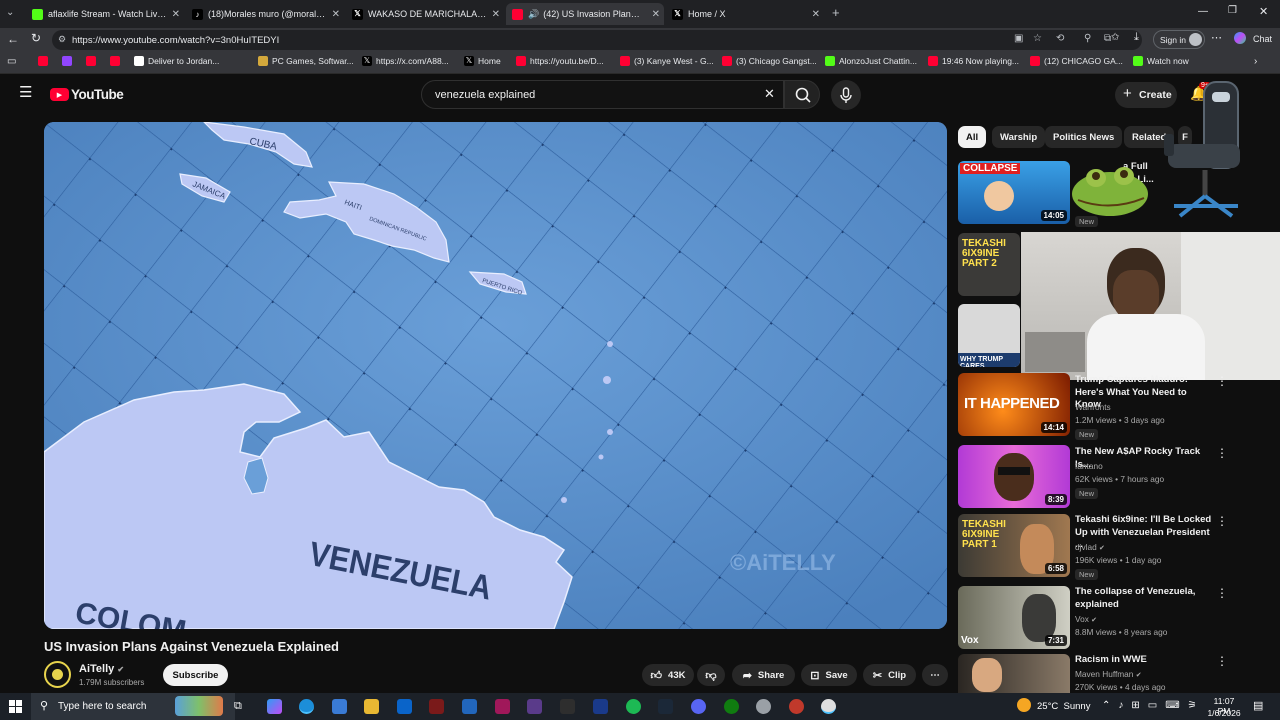 The width and height of the screenshot is (1280, 720). What do you see at coordinates (306, 706) in the screenshot?
I see `edge-taskbar-icon` at bounding box center [306, 706].